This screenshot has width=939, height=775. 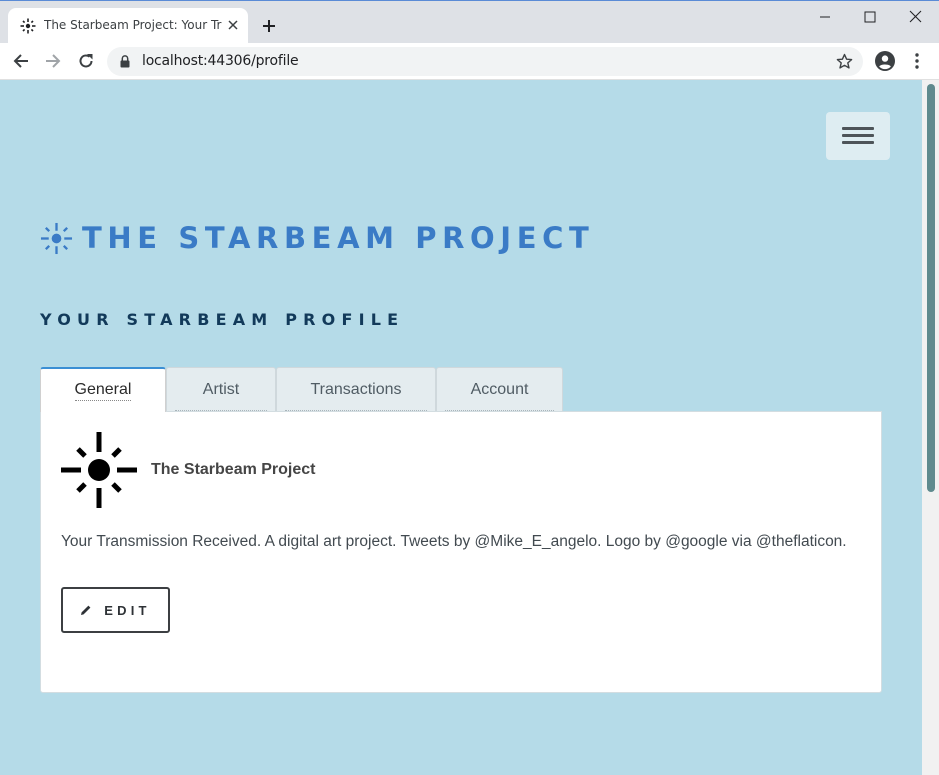 What do you see at coordinates (86, 610) in the screenshot?
I see `pencil-icon` at bounding box center [86, 610].